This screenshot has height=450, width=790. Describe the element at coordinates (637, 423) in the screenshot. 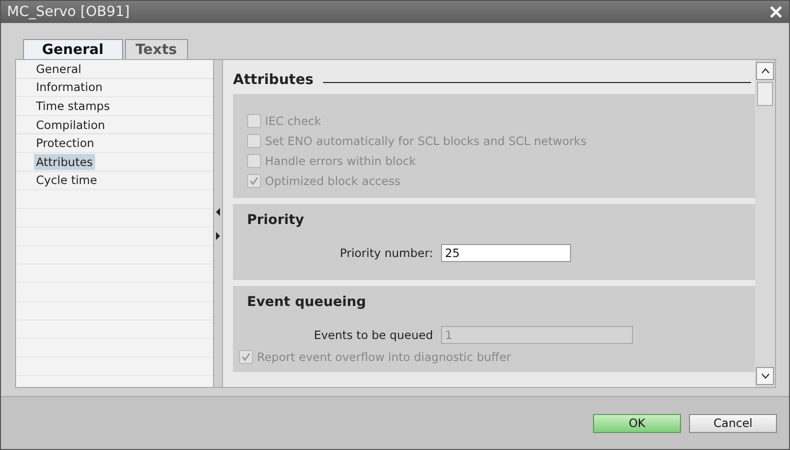

I see `ok-button: OK` at that location.